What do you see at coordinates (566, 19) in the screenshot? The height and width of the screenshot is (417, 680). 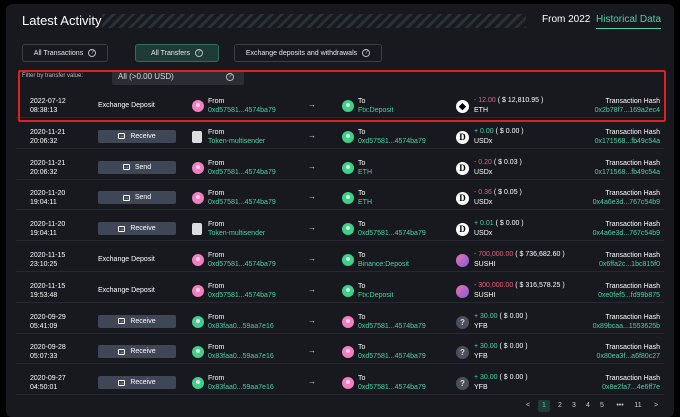 I see `period-toggle-2022: From 2022` at bounding box center [566, 19].